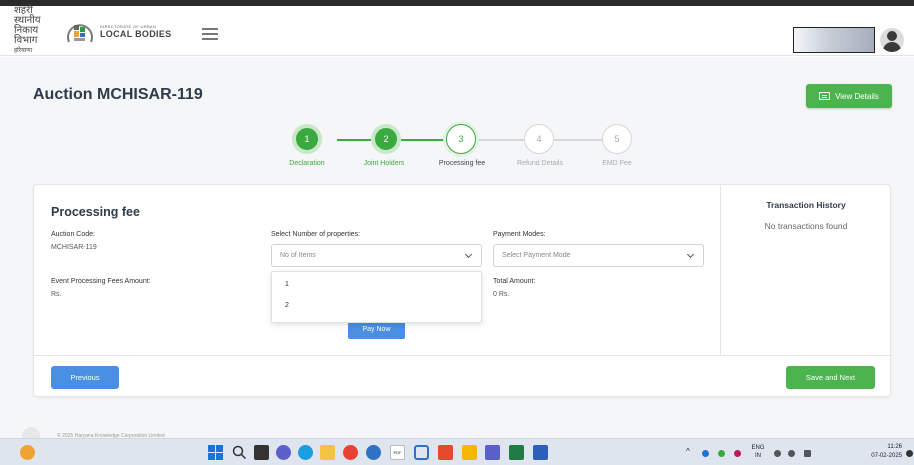 Image resolution: width=914 pixels, height=465 pixels. I want to click on pdf-reader-icon: PDF, so click(397, 452).